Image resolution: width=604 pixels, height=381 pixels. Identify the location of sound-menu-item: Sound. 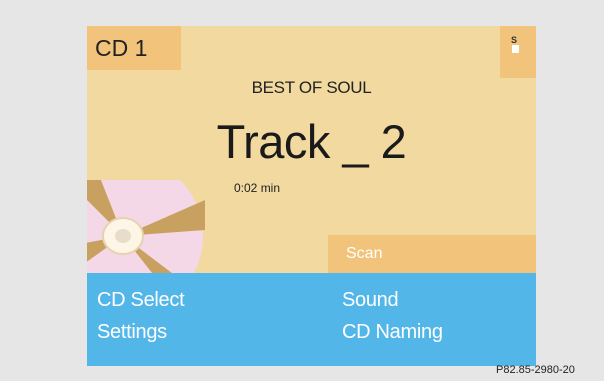
(370, 300).